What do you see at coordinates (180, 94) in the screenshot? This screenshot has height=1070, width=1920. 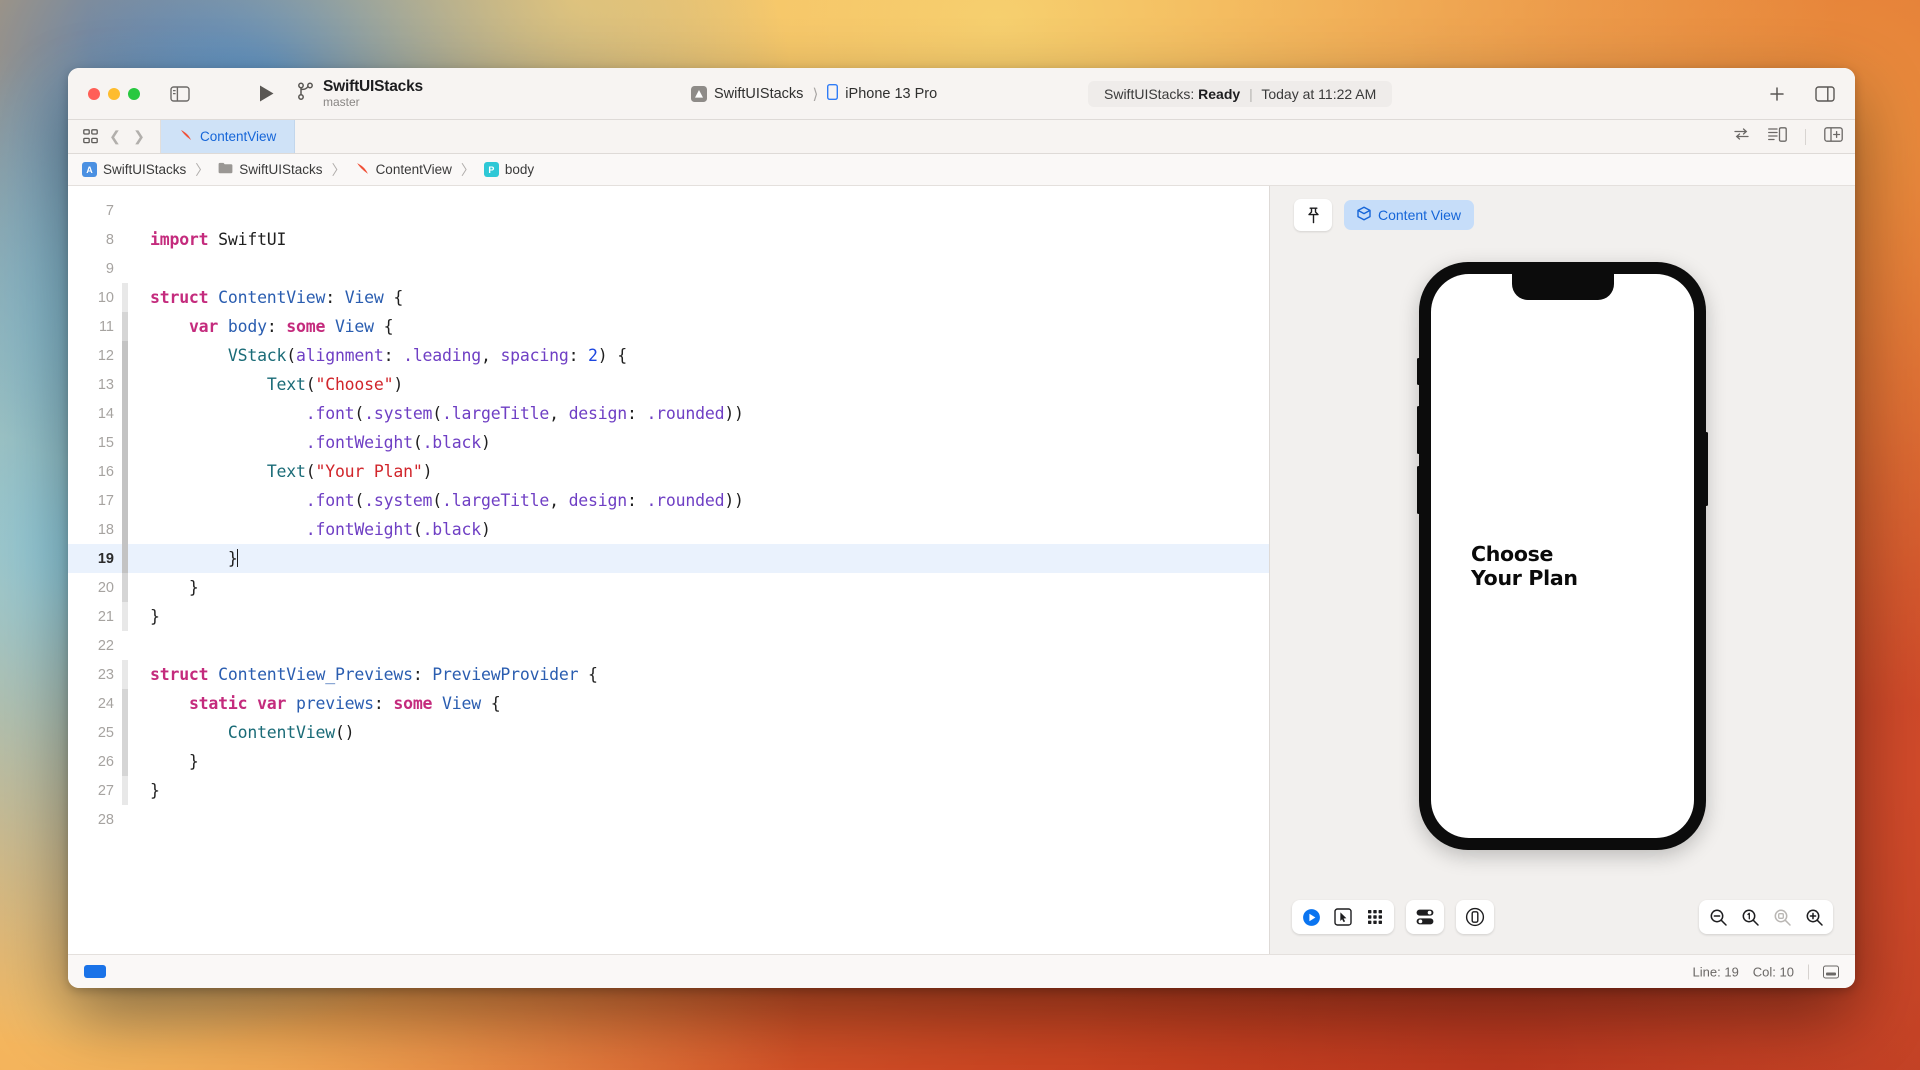 I see `navigator-sidebar-toggle-icon` at bounding box center [180, 94].